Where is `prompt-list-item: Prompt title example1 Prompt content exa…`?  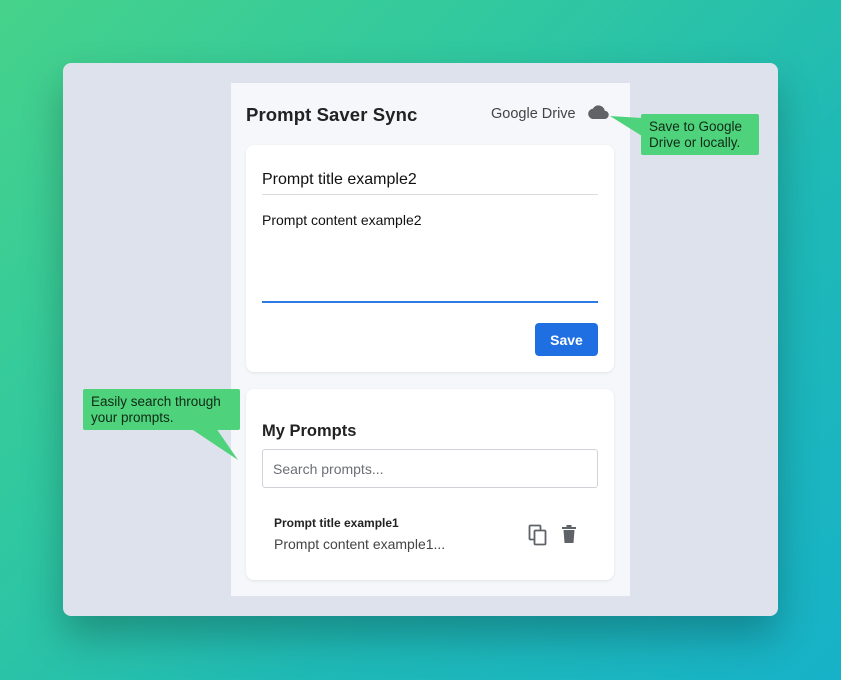
prompt-list-item: Prompt title example1 Prompt content exa… is located at coordinates (429, 536).